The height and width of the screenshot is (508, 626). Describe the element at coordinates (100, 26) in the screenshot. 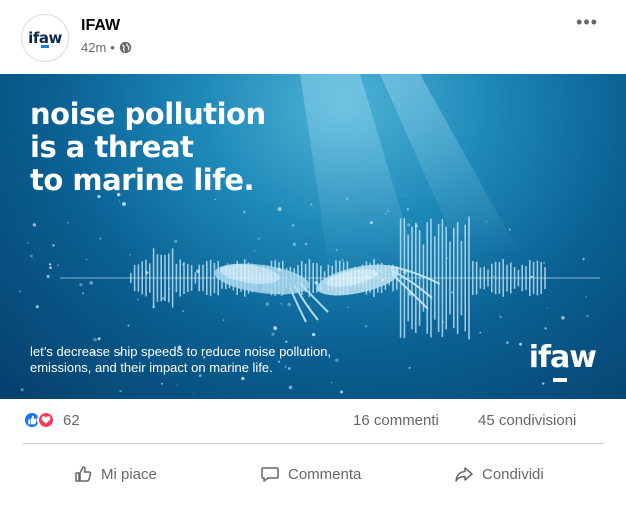

I see `page-name-link: IFAW` at that location.